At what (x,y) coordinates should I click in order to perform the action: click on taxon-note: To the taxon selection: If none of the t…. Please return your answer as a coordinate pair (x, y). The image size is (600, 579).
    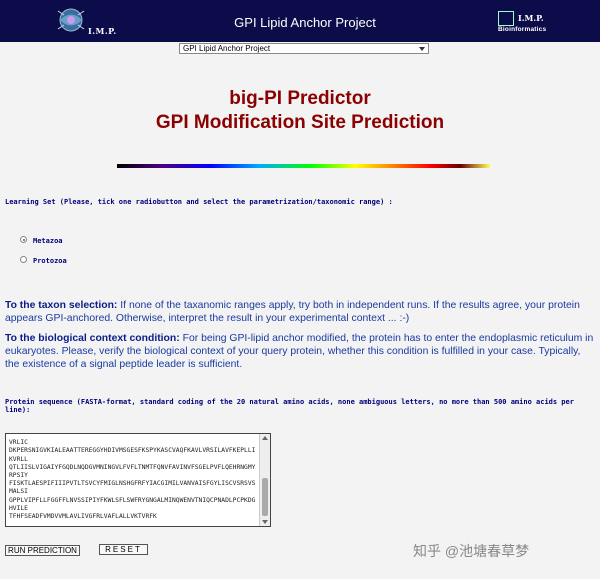
    Looking at the image, I should click on (301, 312).